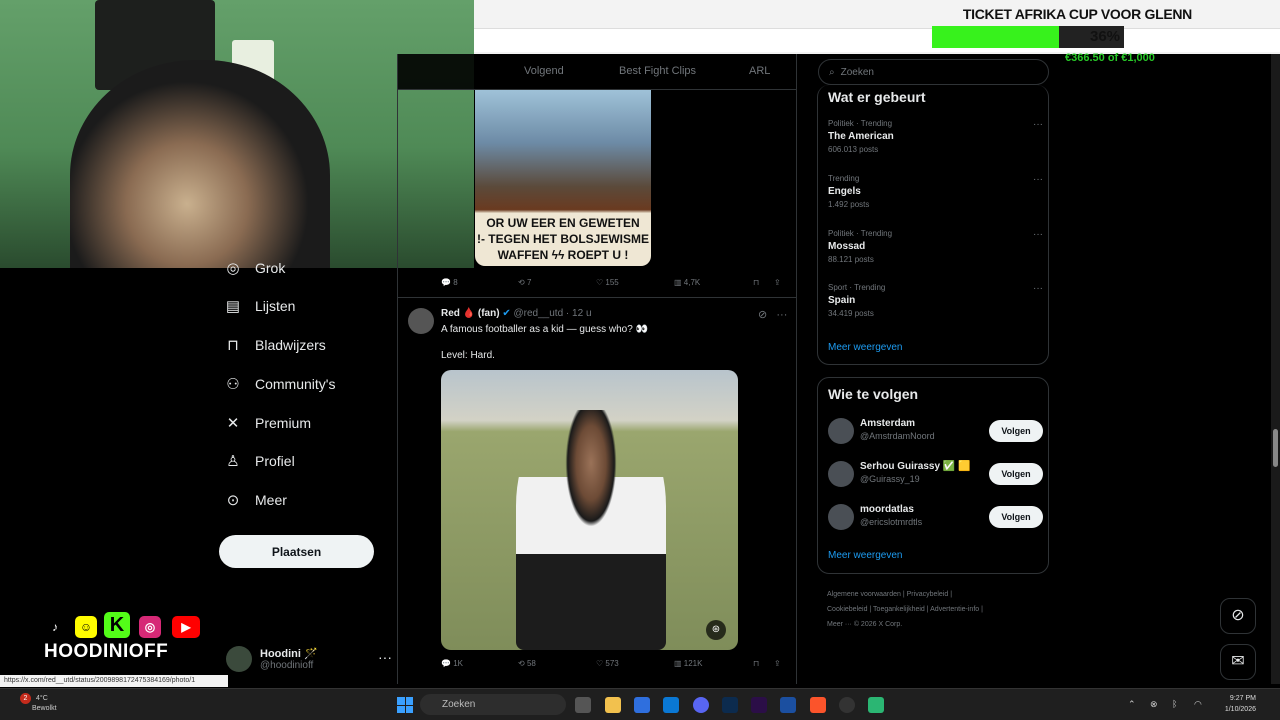 This screenshot has height=720, width=1280. What do you see at coordinates (233, 500) in the screenshot?
I see `more-circle-icon: ⊙` at bounding box center [233, 500].